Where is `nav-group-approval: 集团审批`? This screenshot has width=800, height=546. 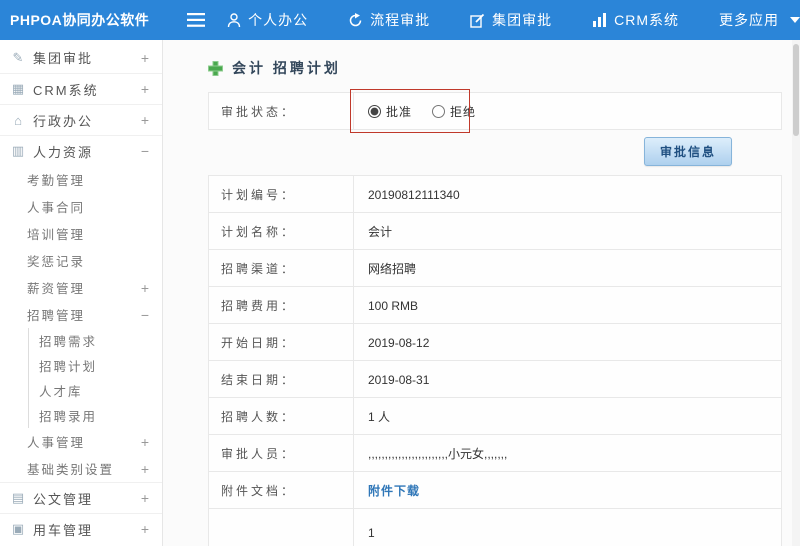
nav-group-approval: 集团审批 is located at coordinates (511, 20).